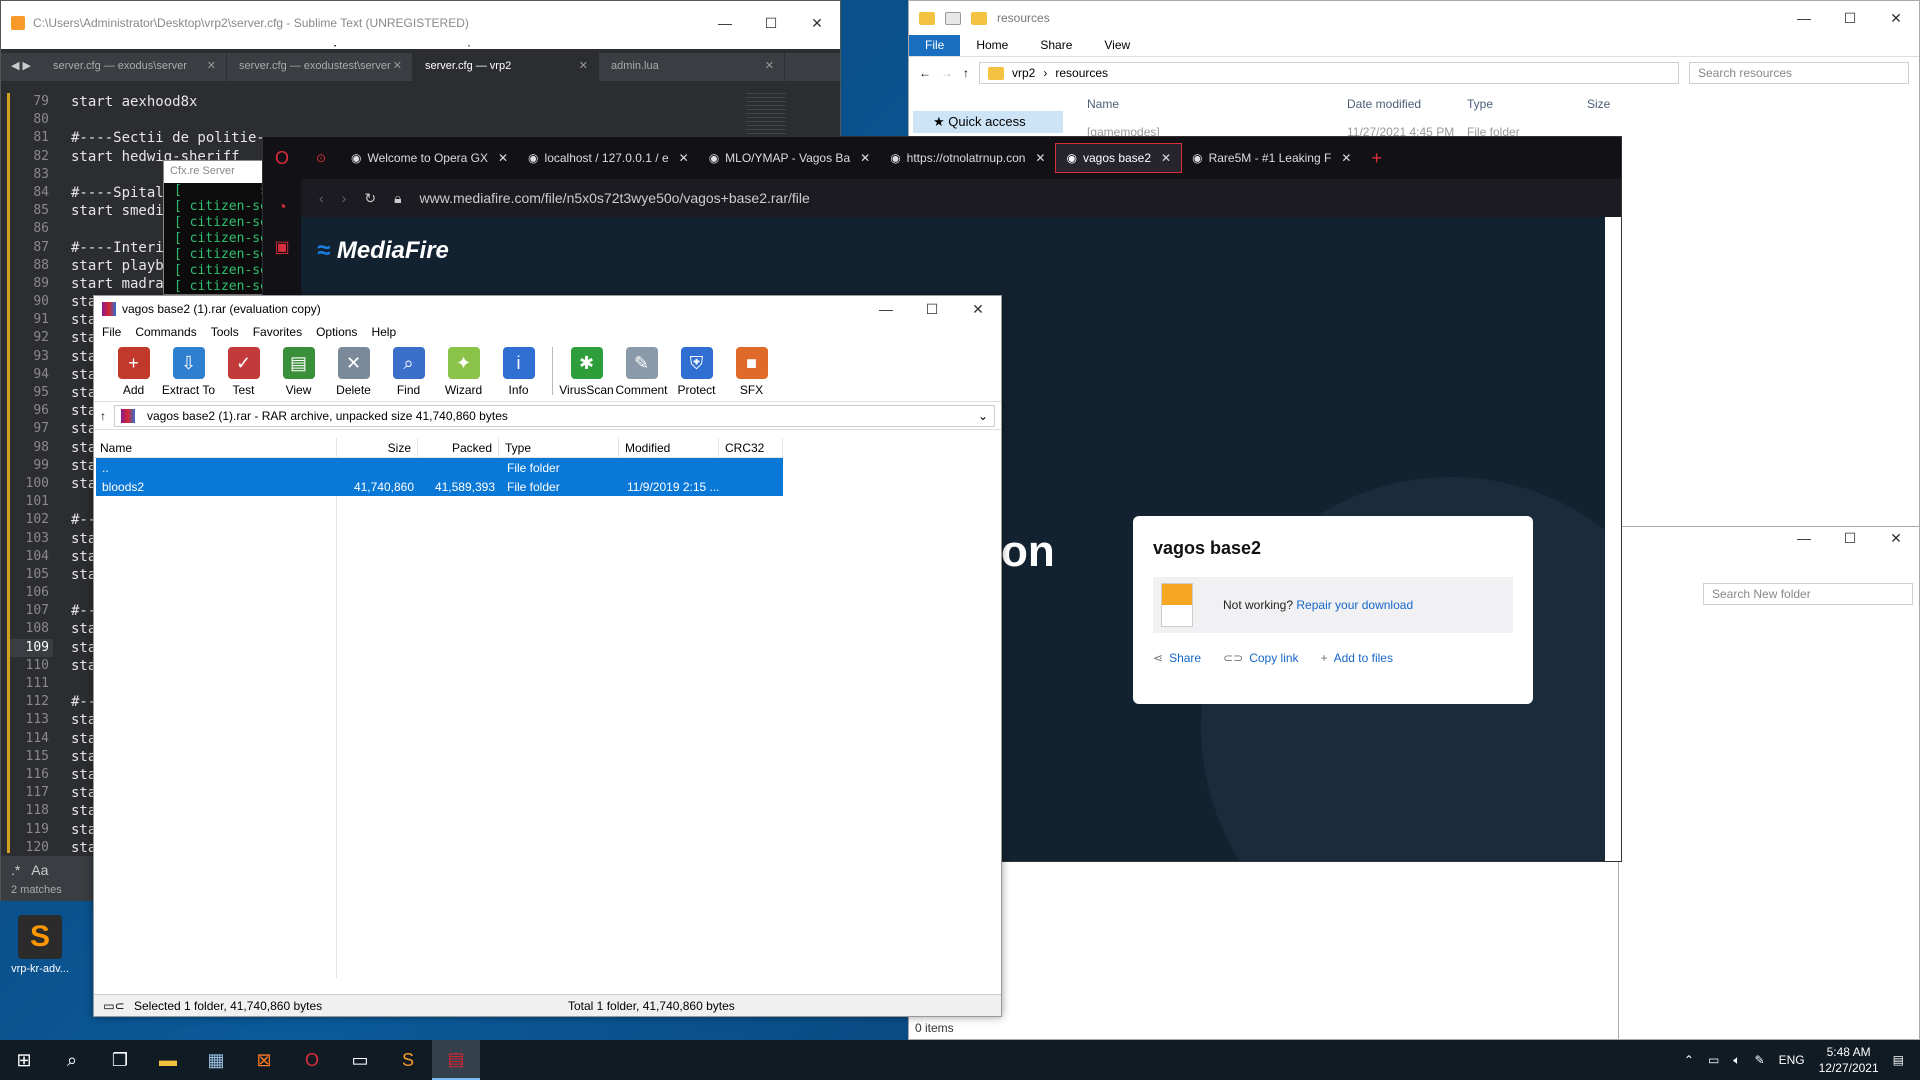  Describe the element at coordinates (1376, 158) in the screenshot. I see `new-tab-icon: +` at that location.